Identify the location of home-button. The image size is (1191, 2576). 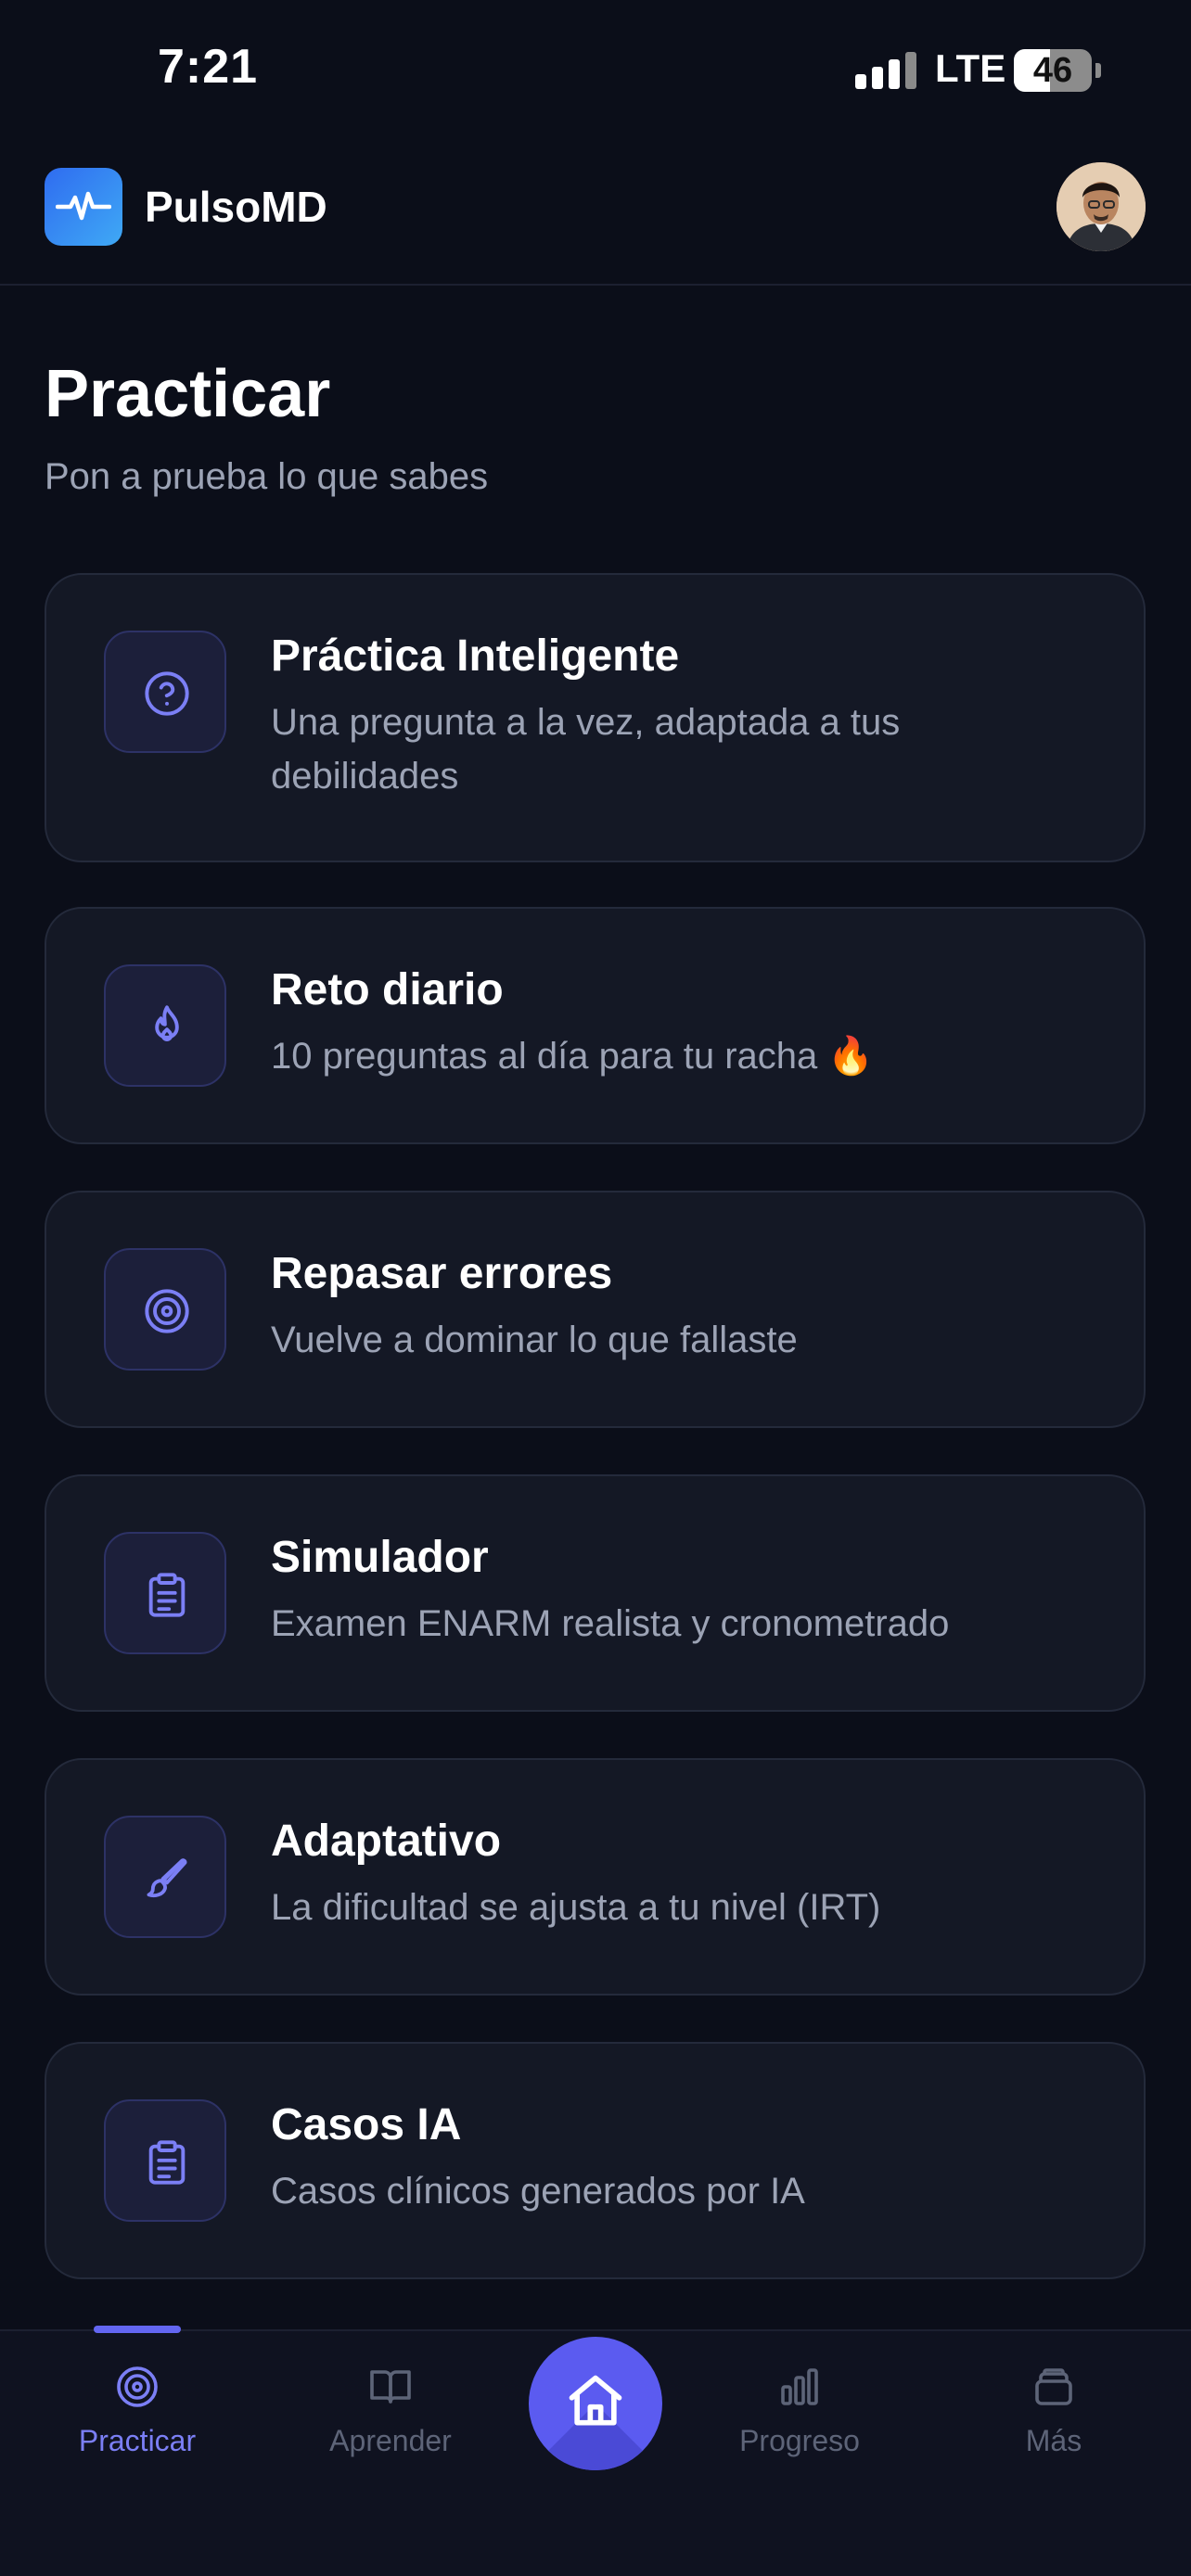
(595, 2404).